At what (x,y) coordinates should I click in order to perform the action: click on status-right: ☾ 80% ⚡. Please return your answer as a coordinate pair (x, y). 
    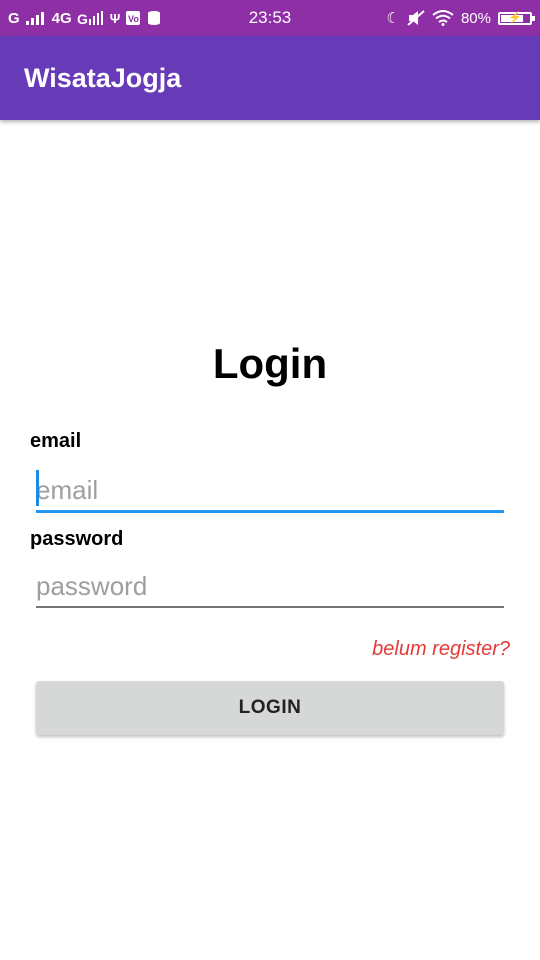
    Looking at the image, I should click on (460, 18).